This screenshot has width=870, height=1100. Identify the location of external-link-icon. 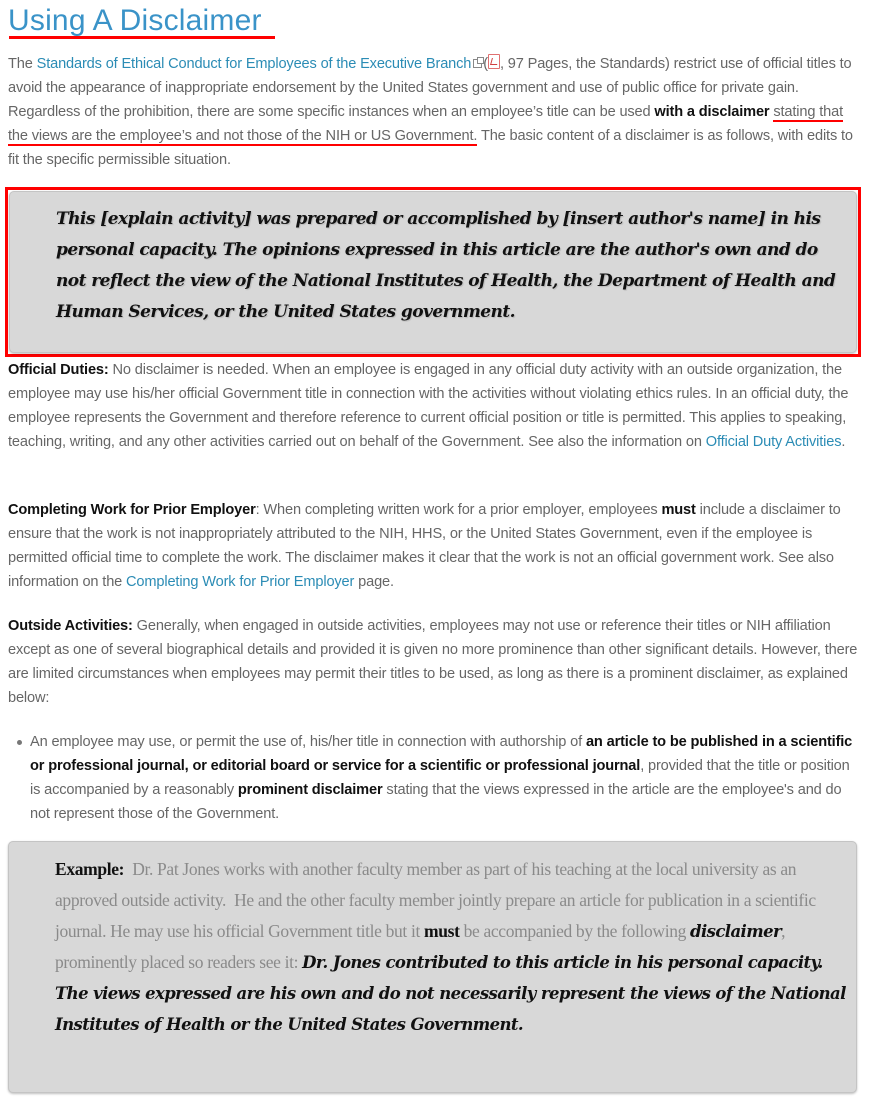
(479, 62).